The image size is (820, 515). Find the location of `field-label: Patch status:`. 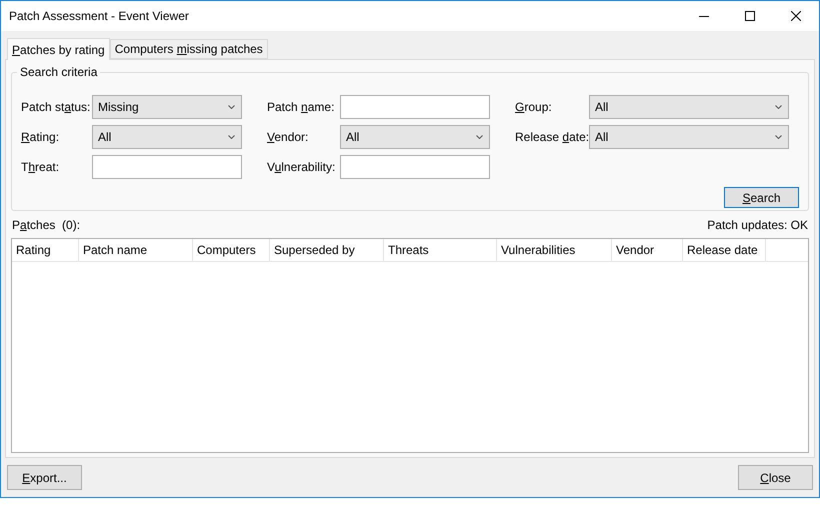

field-label: Patch status: is located at coordinates (56, 107).